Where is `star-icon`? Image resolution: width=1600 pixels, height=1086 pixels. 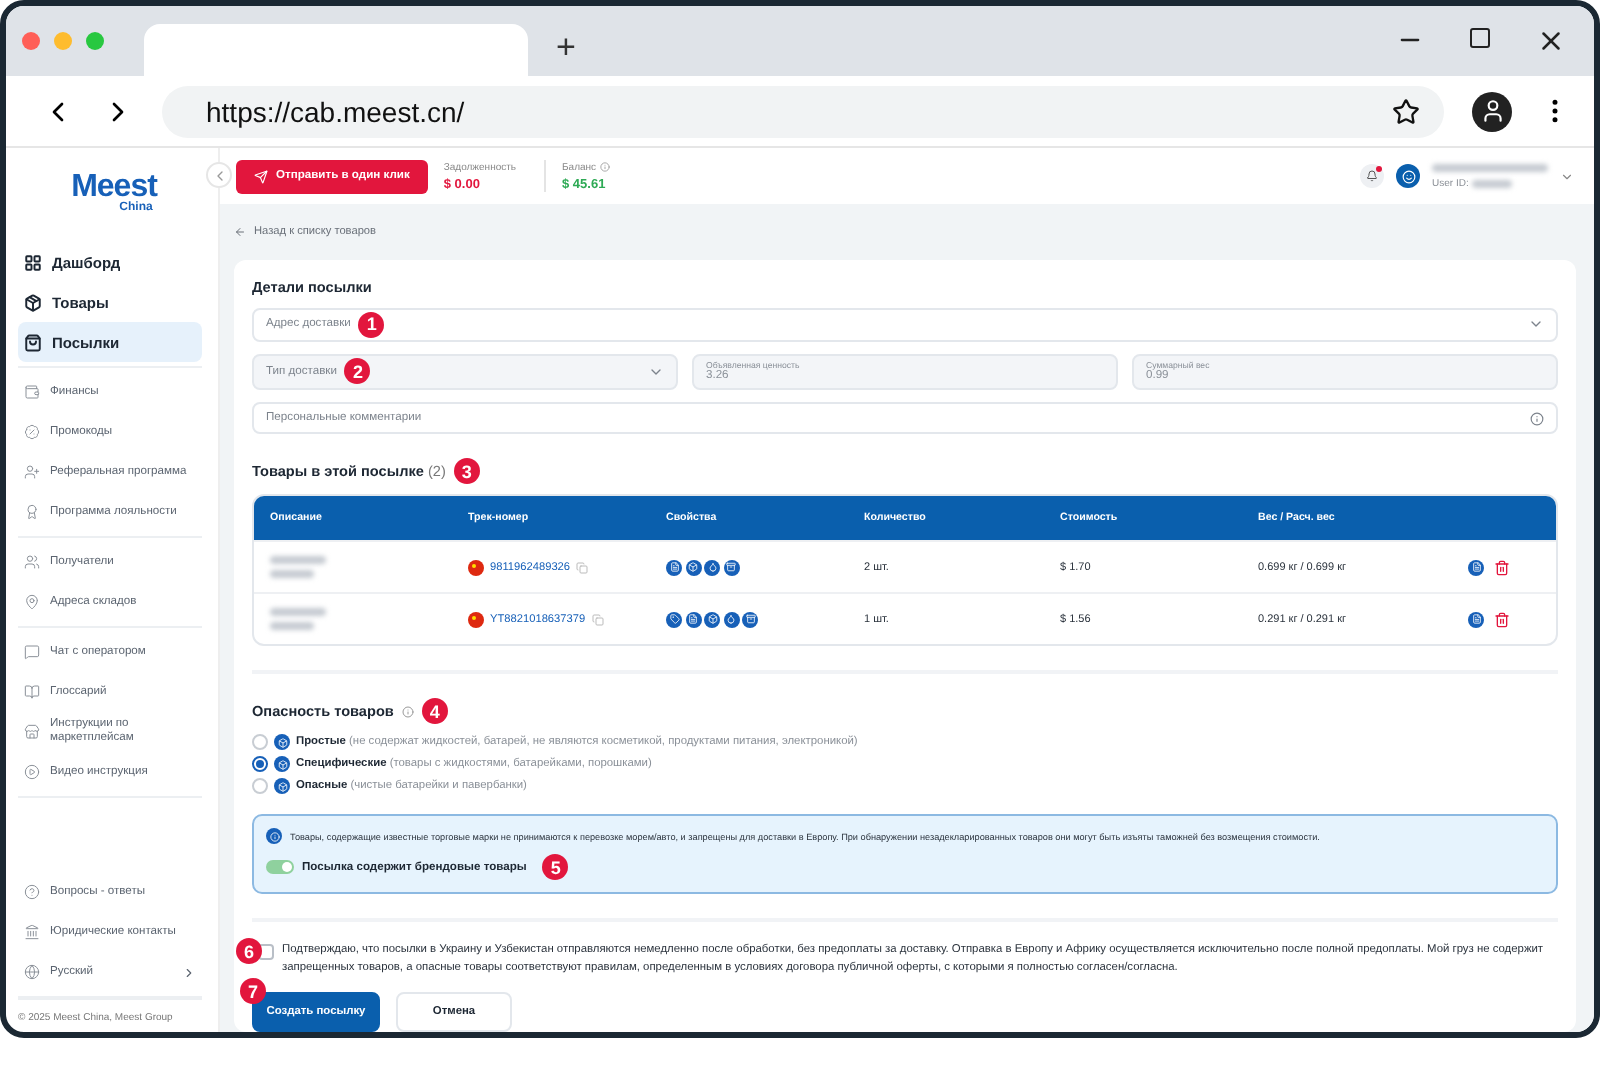
star-icon is located at coordinates (1406, 111).